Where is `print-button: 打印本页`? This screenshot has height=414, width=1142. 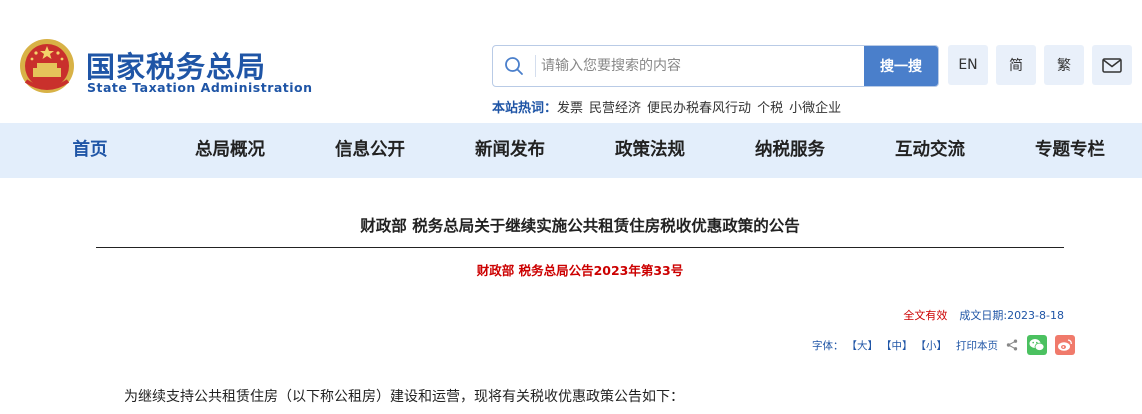
print-button: 打印本页 is located at coordinates (977, 345).